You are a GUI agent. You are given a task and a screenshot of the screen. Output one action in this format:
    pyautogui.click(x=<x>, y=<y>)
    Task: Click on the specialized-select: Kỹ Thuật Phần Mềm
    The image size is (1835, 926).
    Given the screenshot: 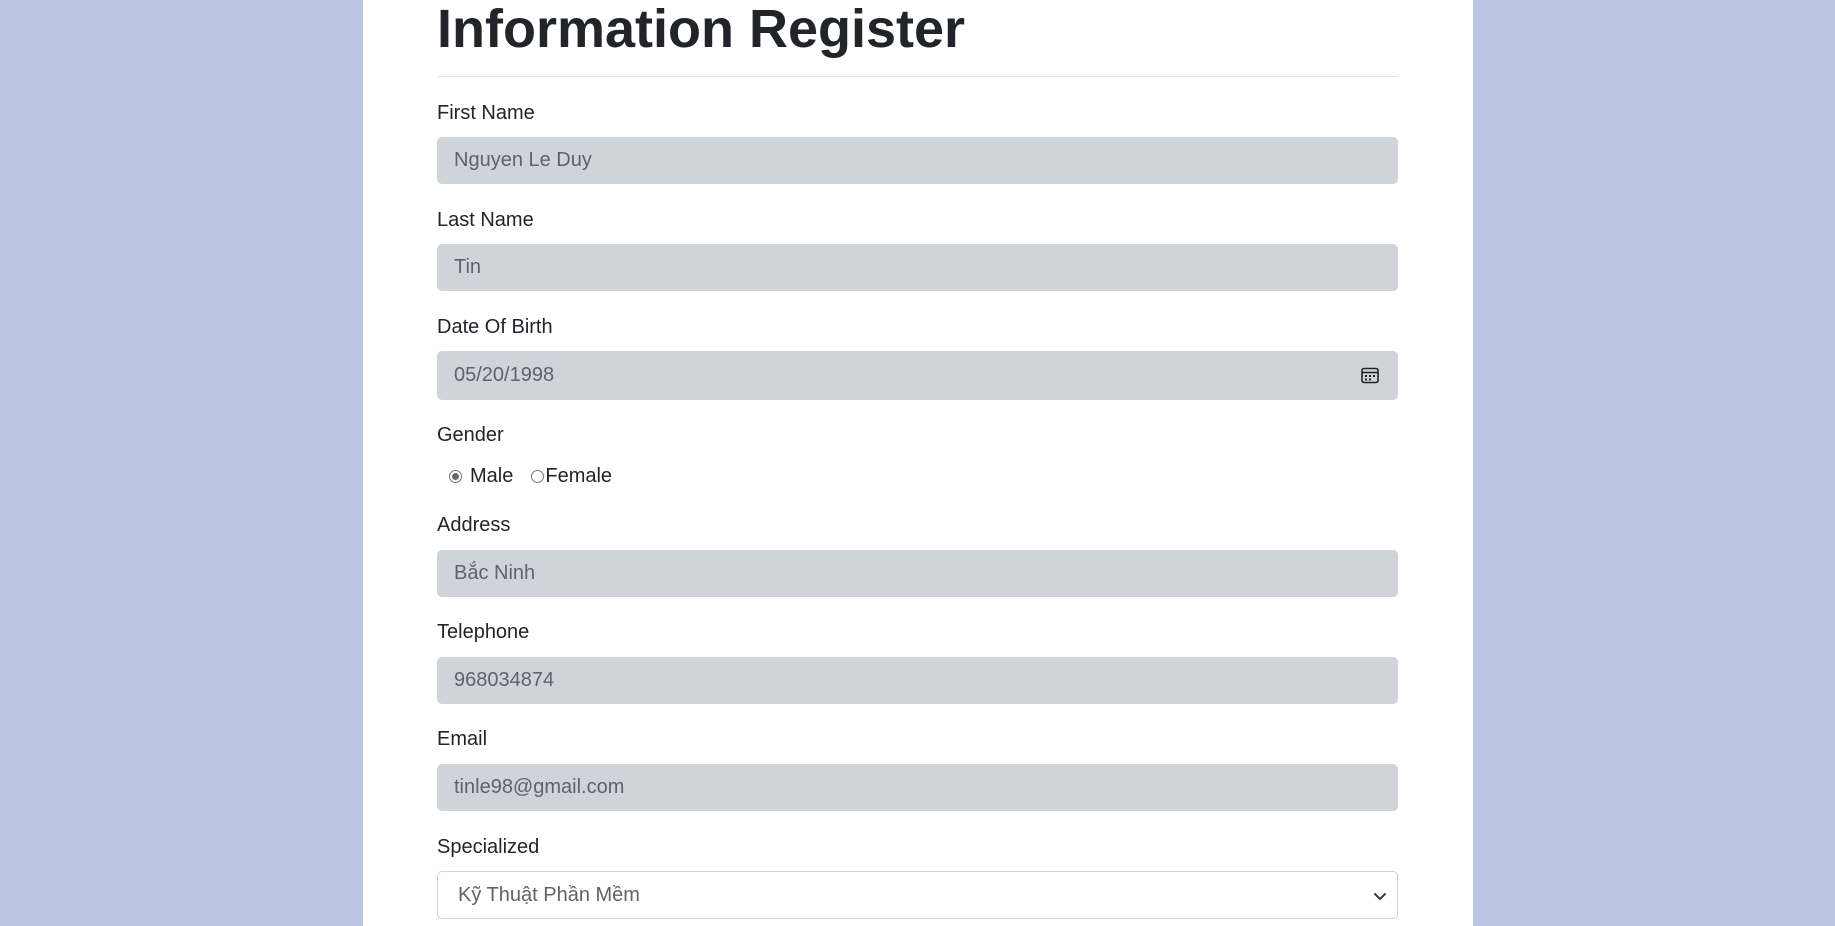 What is the action you would take?
    pyautogui.click(x=917, y=895)
    